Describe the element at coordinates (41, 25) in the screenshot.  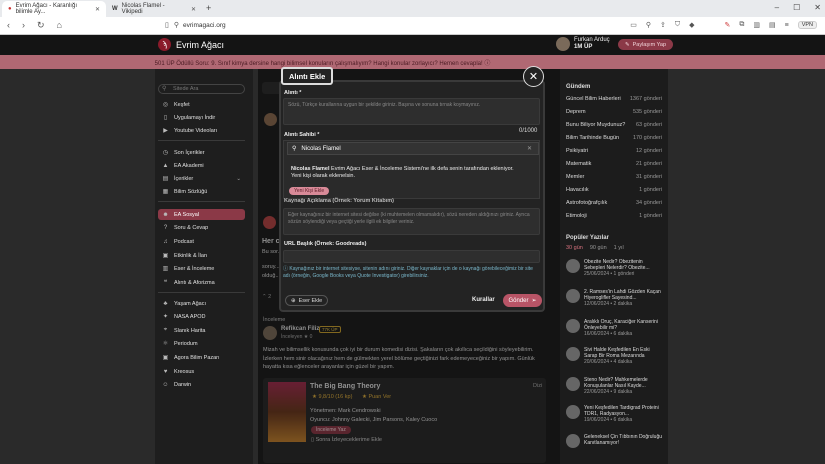
I see `reload-icon: ↻` at that location.